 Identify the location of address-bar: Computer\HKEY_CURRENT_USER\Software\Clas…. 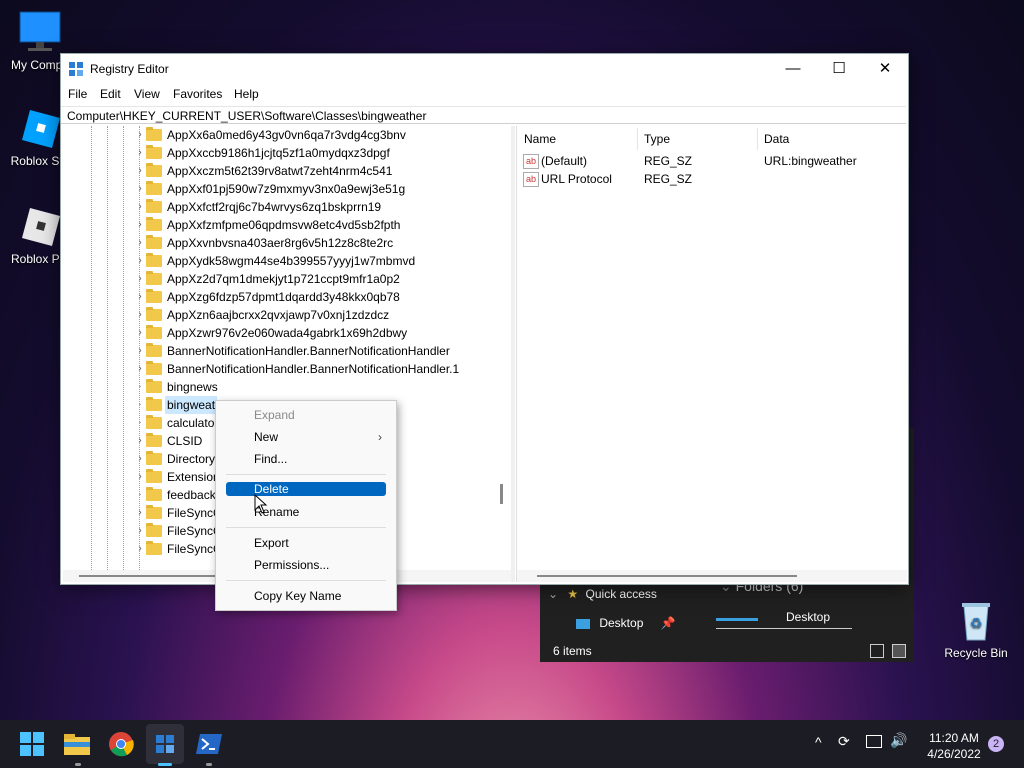
(483, 115).